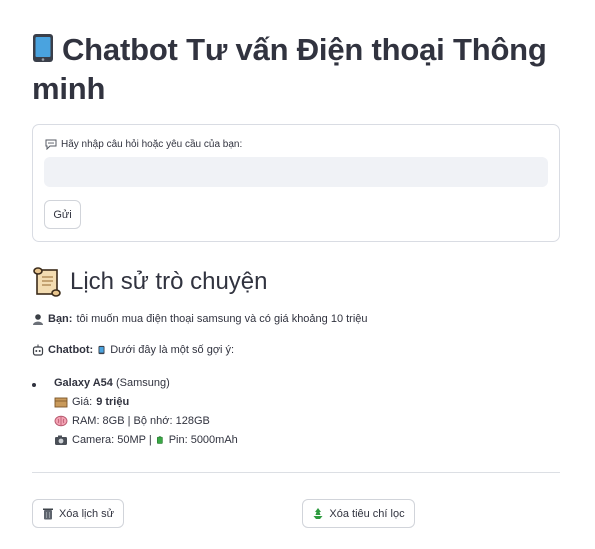 The image size is (595, 549). What do you see at coordinates (296, 472) in the screenshot?
I see `divider` at bounding box center [296, 472].